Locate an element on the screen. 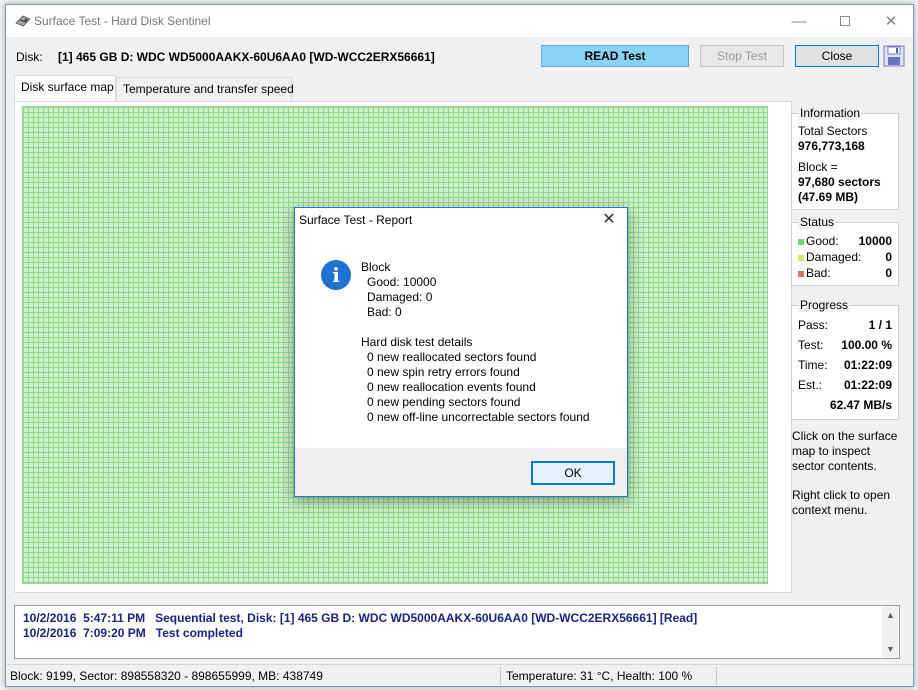 The width and height of the screenshot is (918, 690). status-panel: Status Good: 10000 Damaged: 0 Bad: 0 is located at coordinates (845, 250).